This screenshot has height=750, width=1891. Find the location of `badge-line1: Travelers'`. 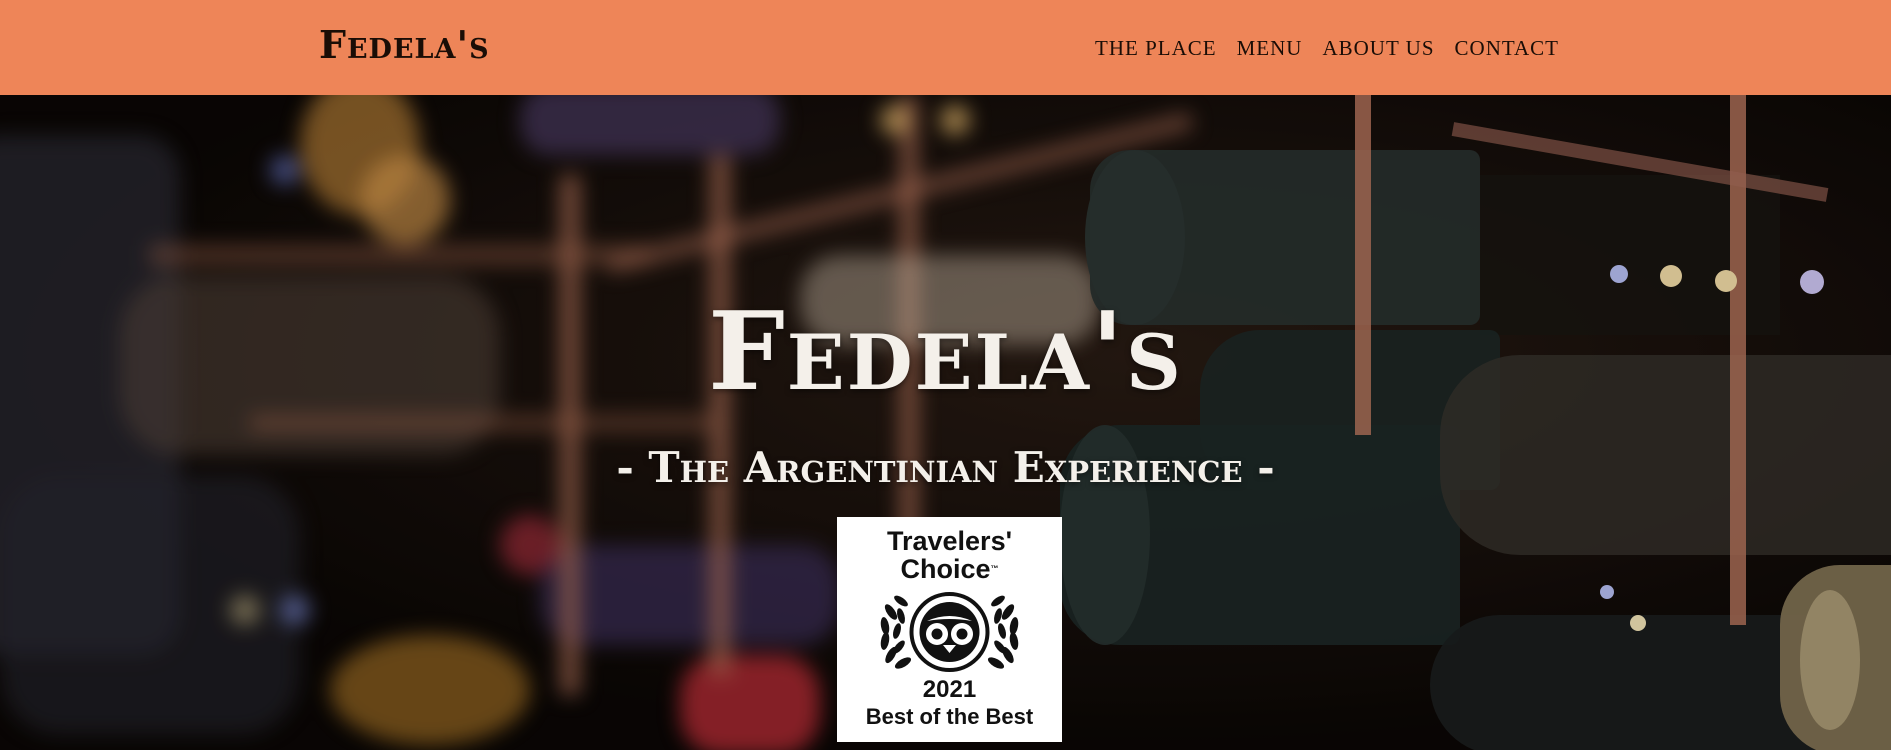

badge-line1: Travelers' is located at coordinates (949, 541).